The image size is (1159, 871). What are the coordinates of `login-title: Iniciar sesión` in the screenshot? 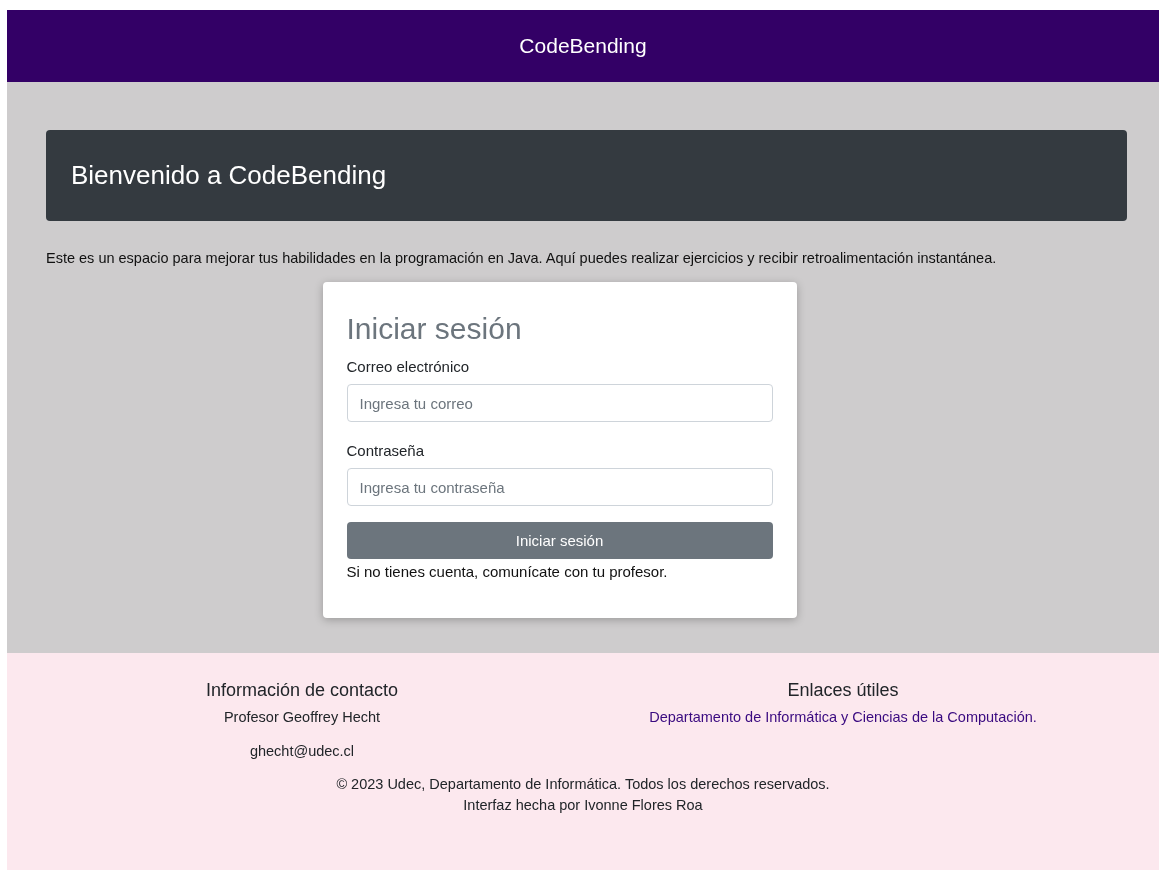 It's located at (434, 329).